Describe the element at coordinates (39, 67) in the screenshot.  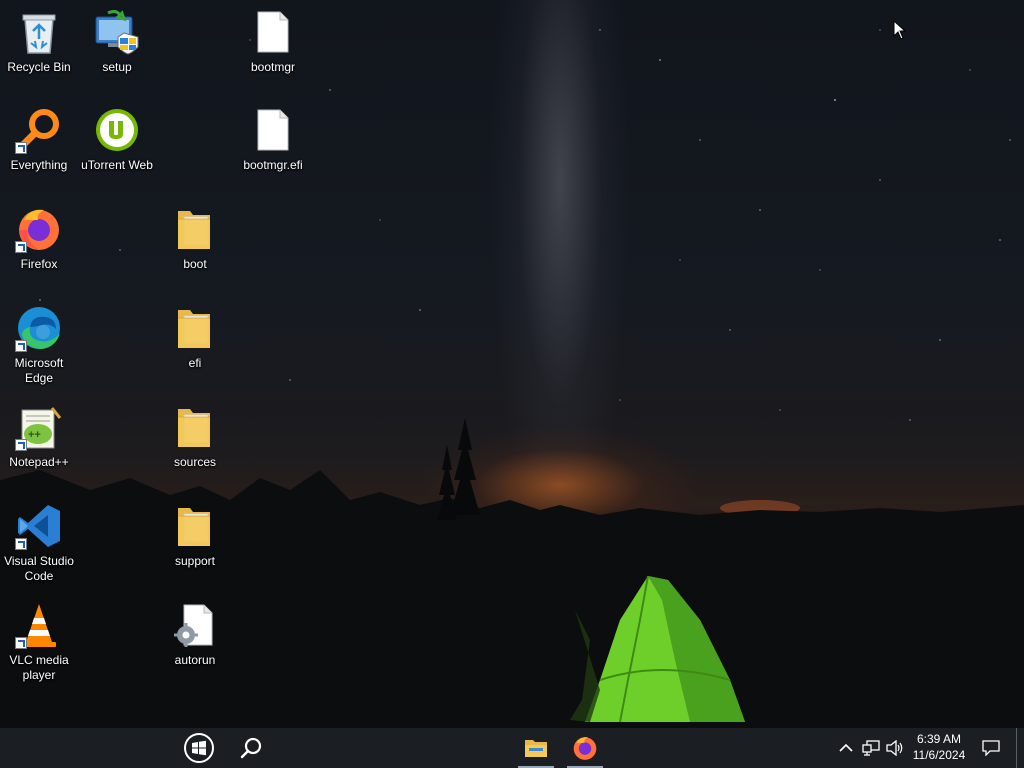
I see `desktop-icon-label: Recycle Bin` at that location.